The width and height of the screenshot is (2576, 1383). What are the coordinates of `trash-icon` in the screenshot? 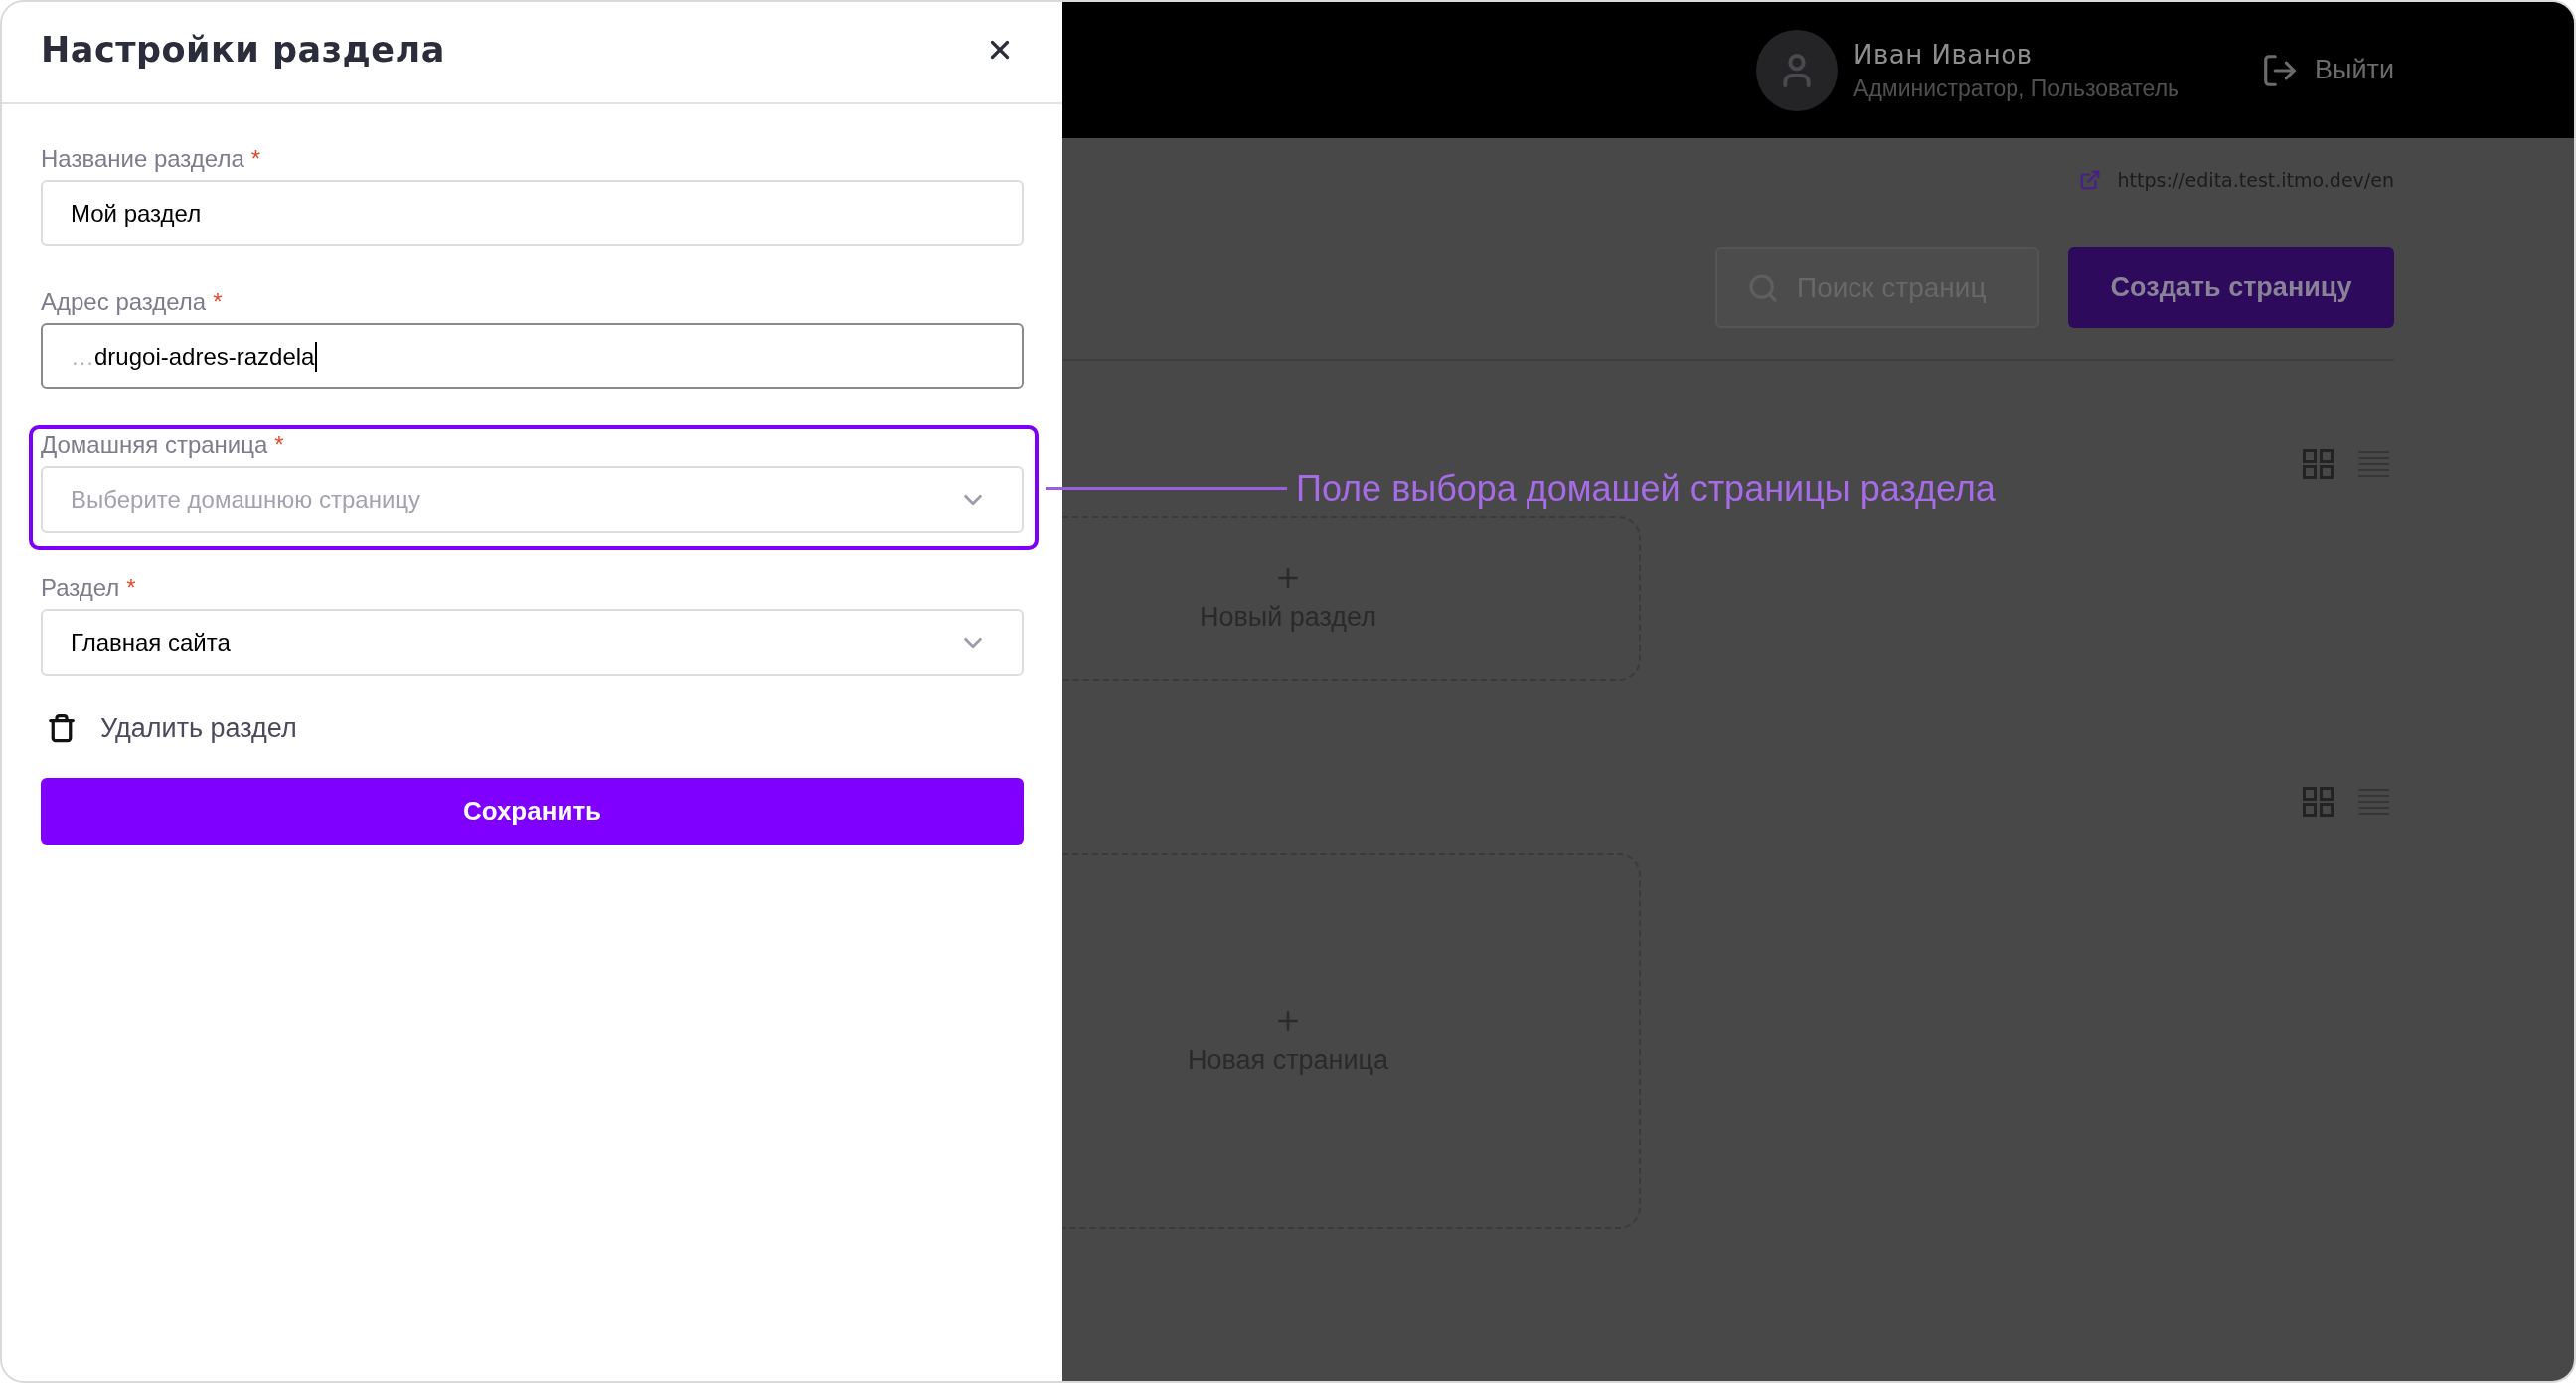 It's located at (62, 728).